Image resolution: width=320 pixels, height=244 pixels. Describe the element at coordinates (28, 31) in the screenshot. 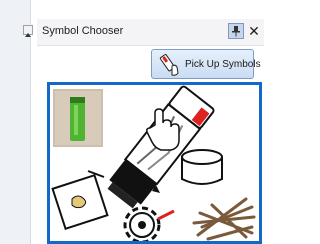

I see `collapse-button` at that location.